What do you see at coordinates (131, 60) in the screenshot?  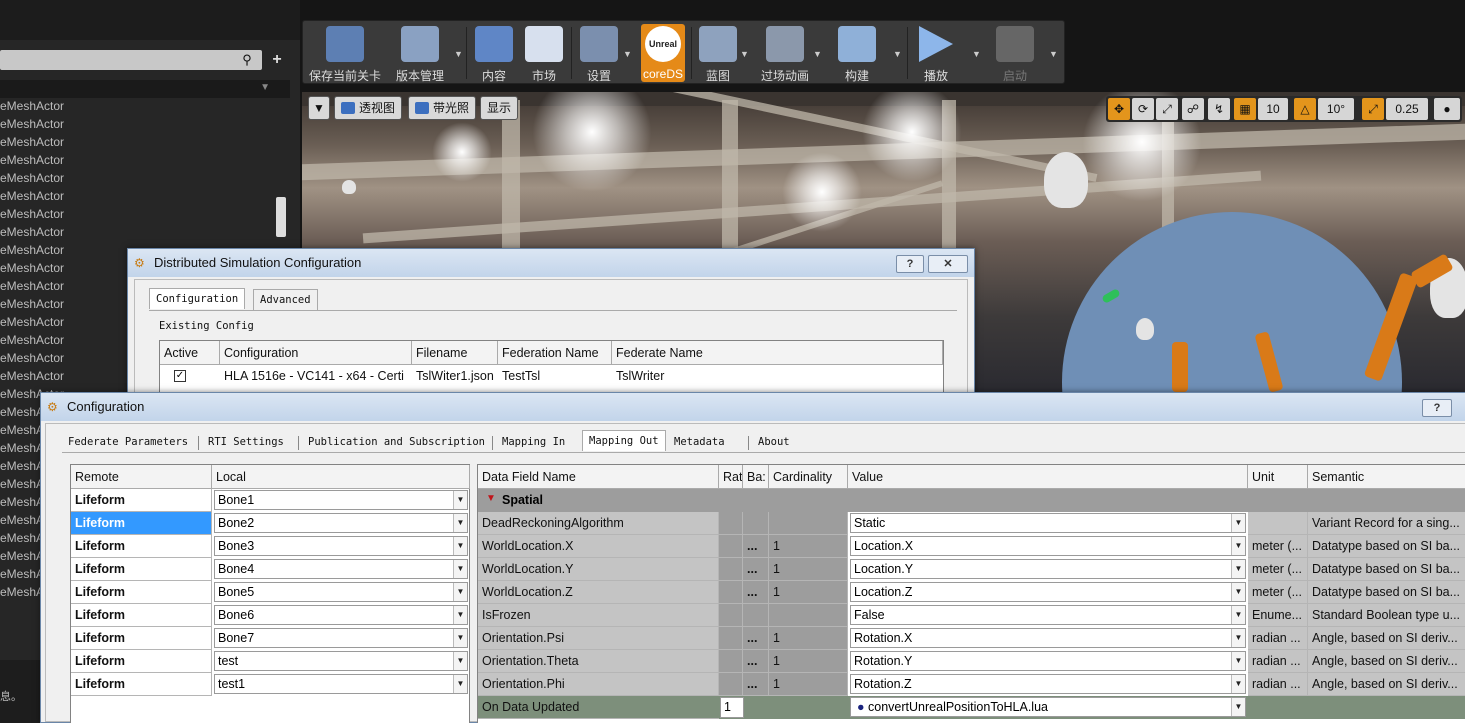 I see `outliner-search-input` at bounding box center [131, 60].